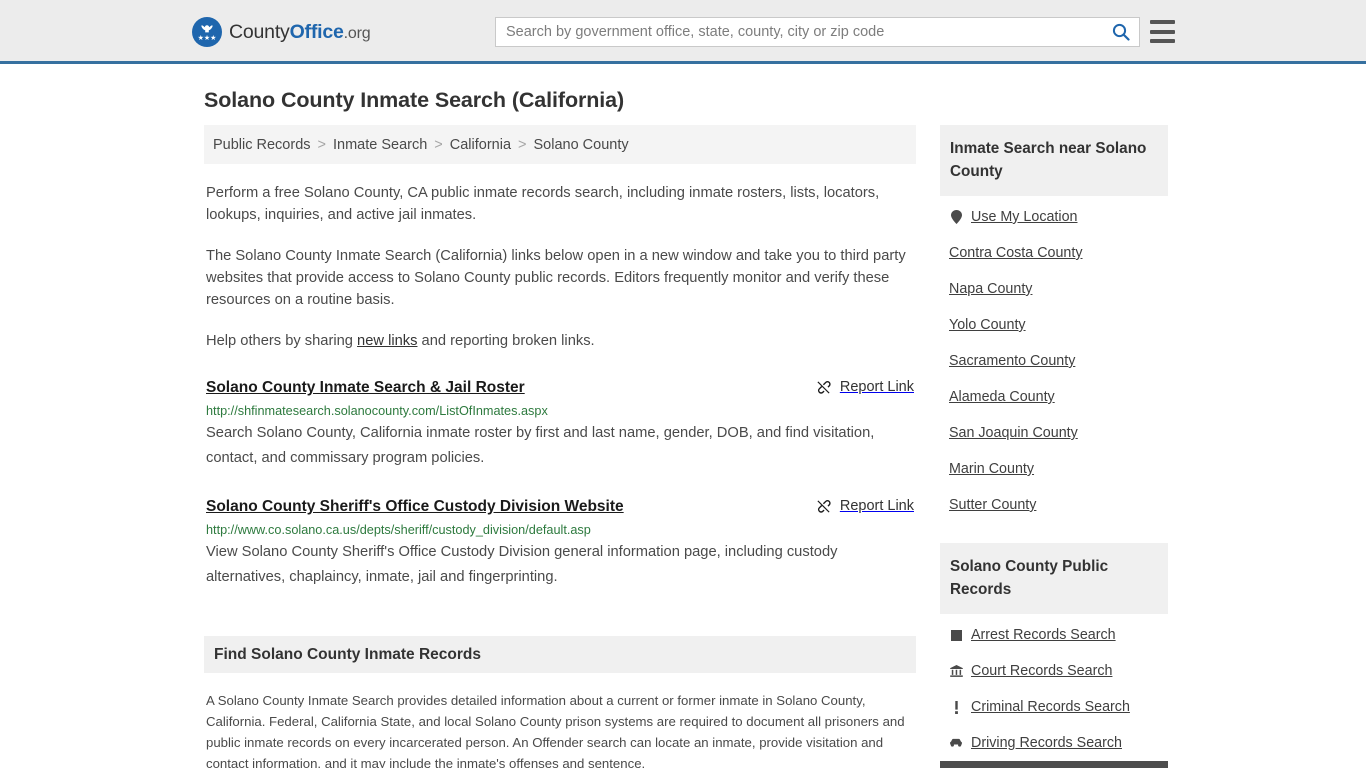 Image resolution: width=1366 pixels, height=768 pixels. I want to click on new-links-link: new links, so click(387, 341).